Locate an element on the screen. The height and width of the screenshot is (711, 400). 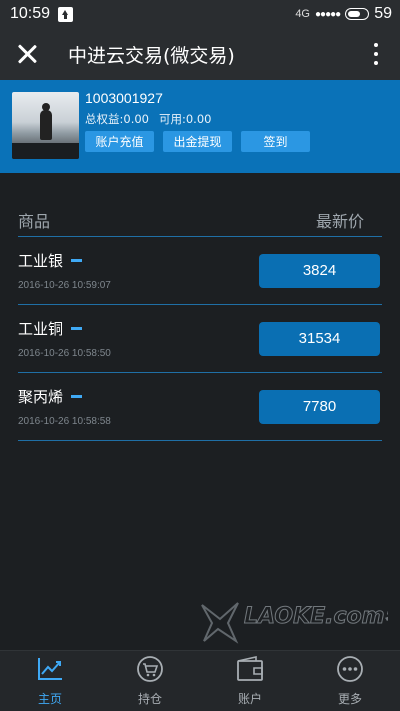
chart-icon is located at coordinates (50, 669).